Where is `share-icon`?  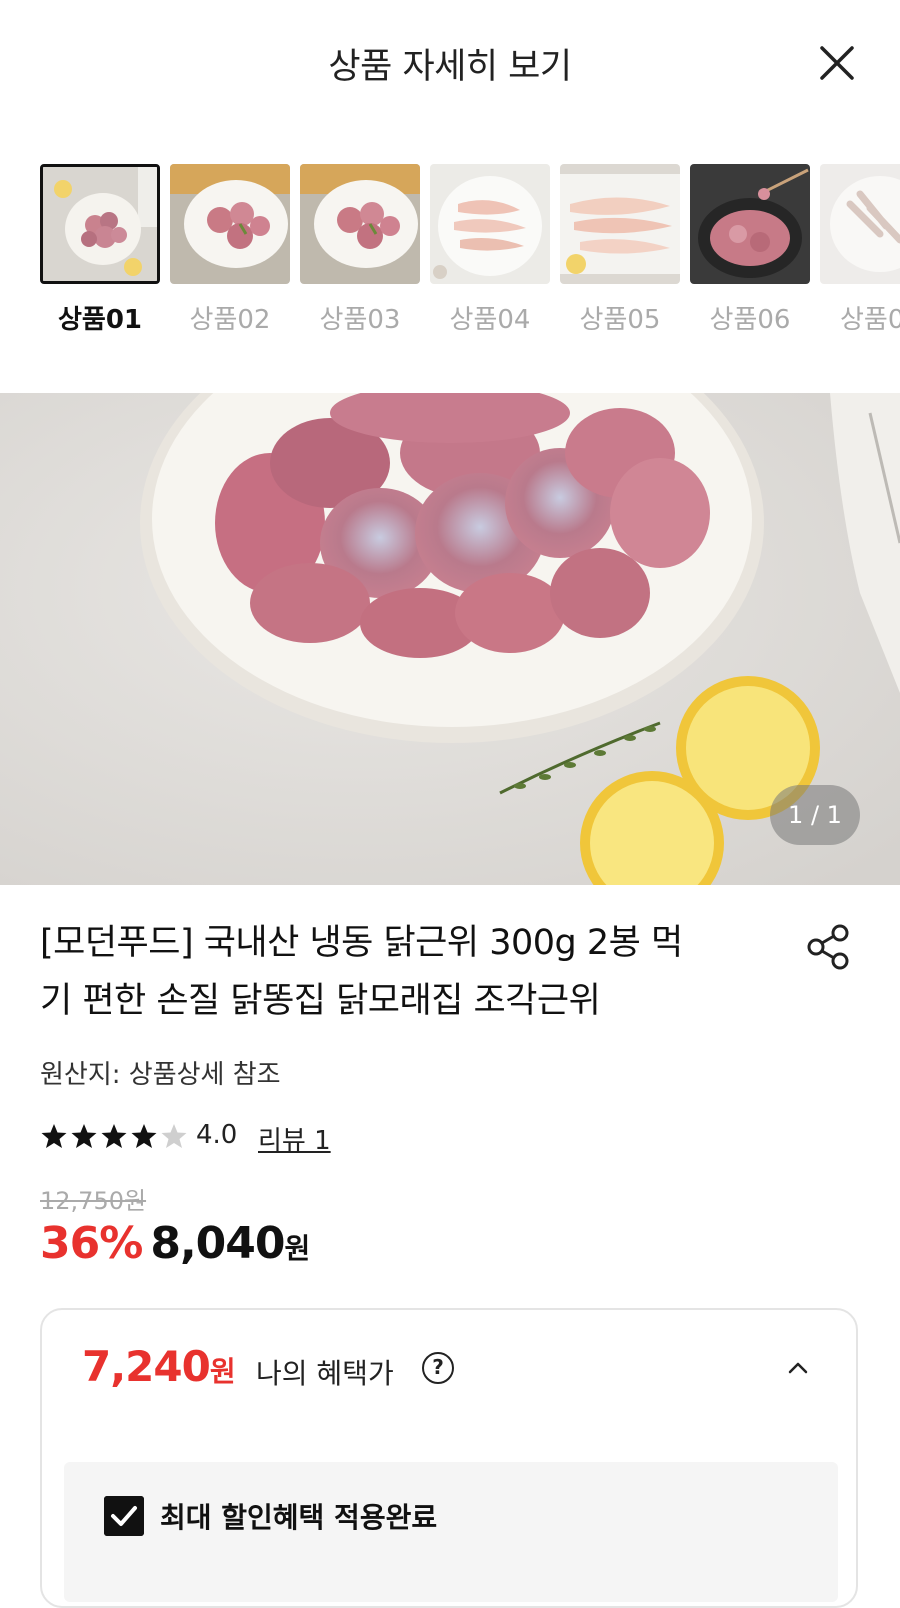
share-icon is located at coordinates (829, 947).